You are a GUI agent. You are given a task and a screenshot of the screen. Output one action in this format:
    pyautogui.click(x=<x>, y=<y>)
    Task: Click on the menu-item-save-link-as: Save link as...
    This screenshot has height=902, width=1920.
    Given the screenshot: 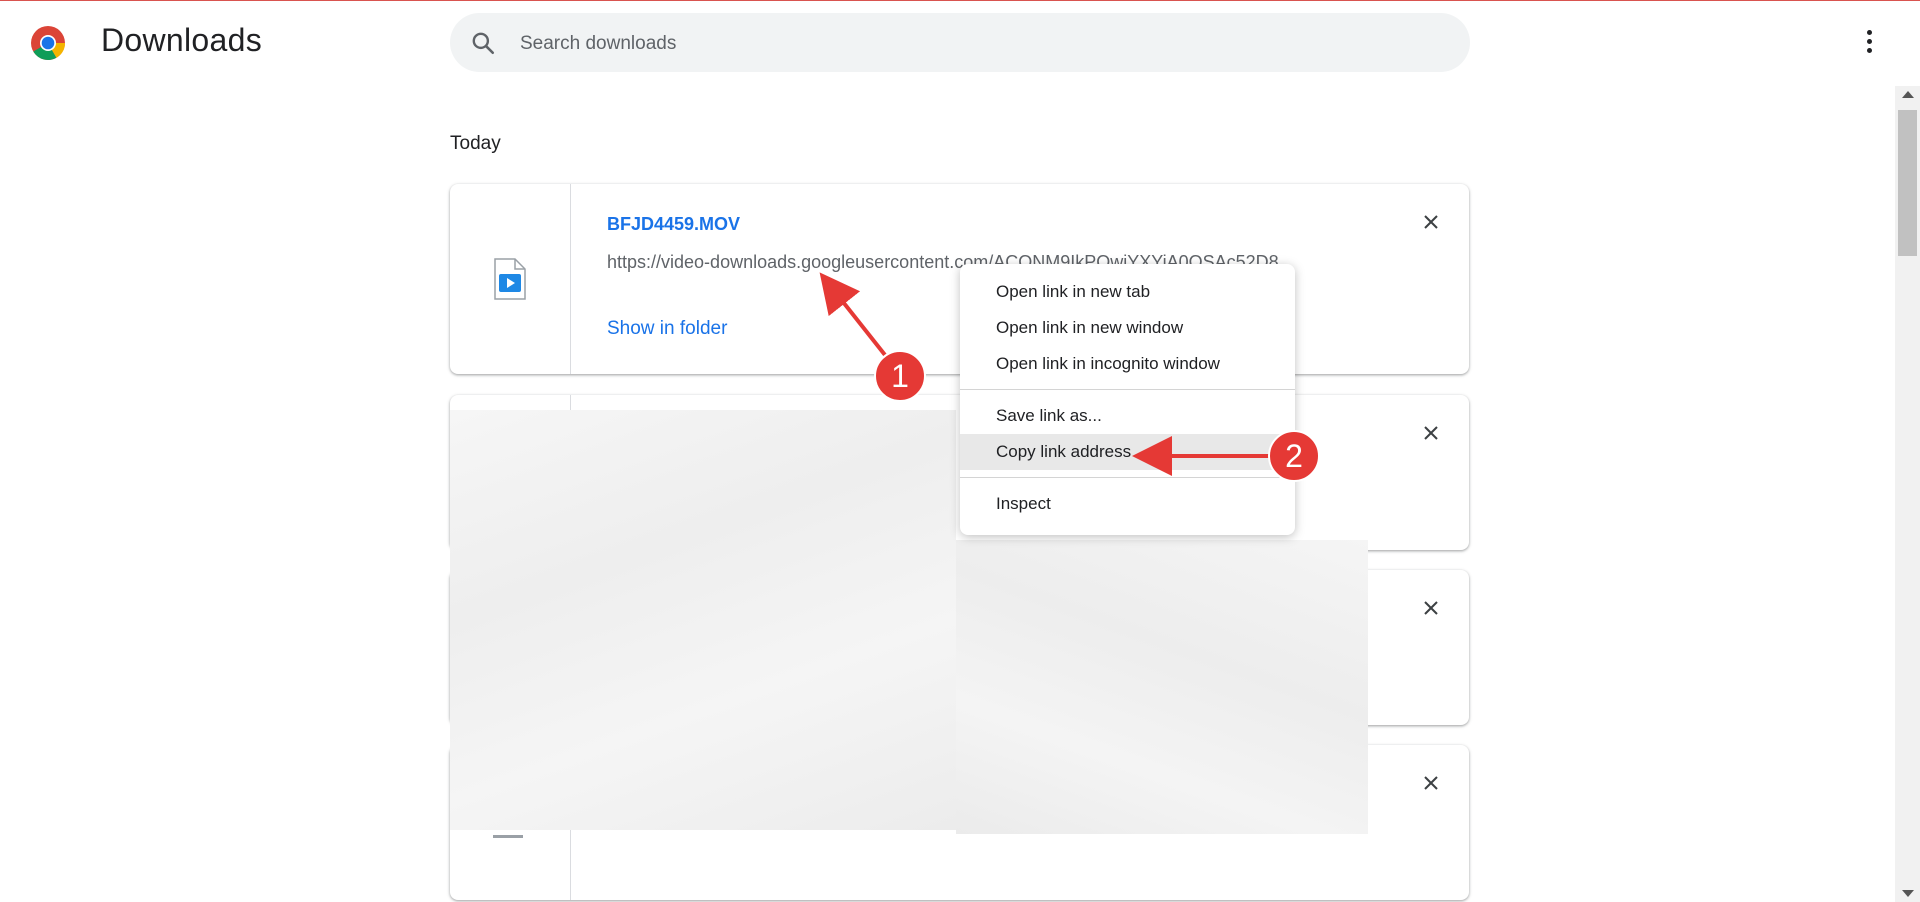 What is the action you would take?
    pyautogui.click(x=1127, y=416)
    